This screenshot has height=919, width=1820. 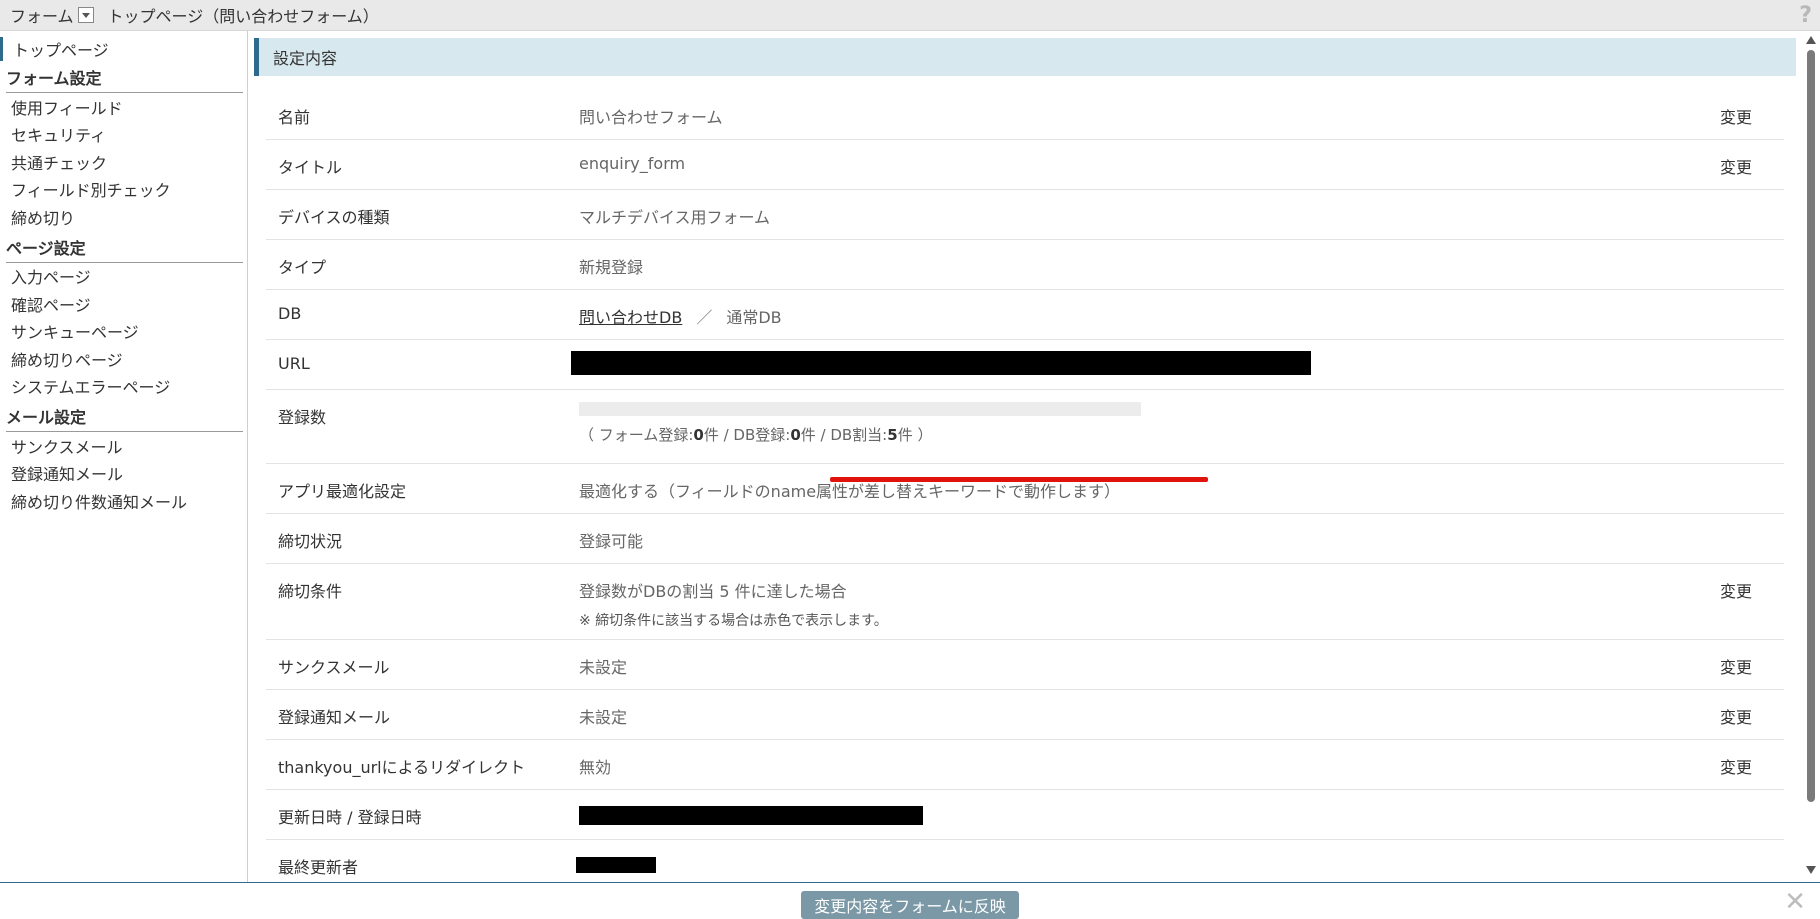 I want to click on row-label: 登録通知メール, so click(x=334, y=717).